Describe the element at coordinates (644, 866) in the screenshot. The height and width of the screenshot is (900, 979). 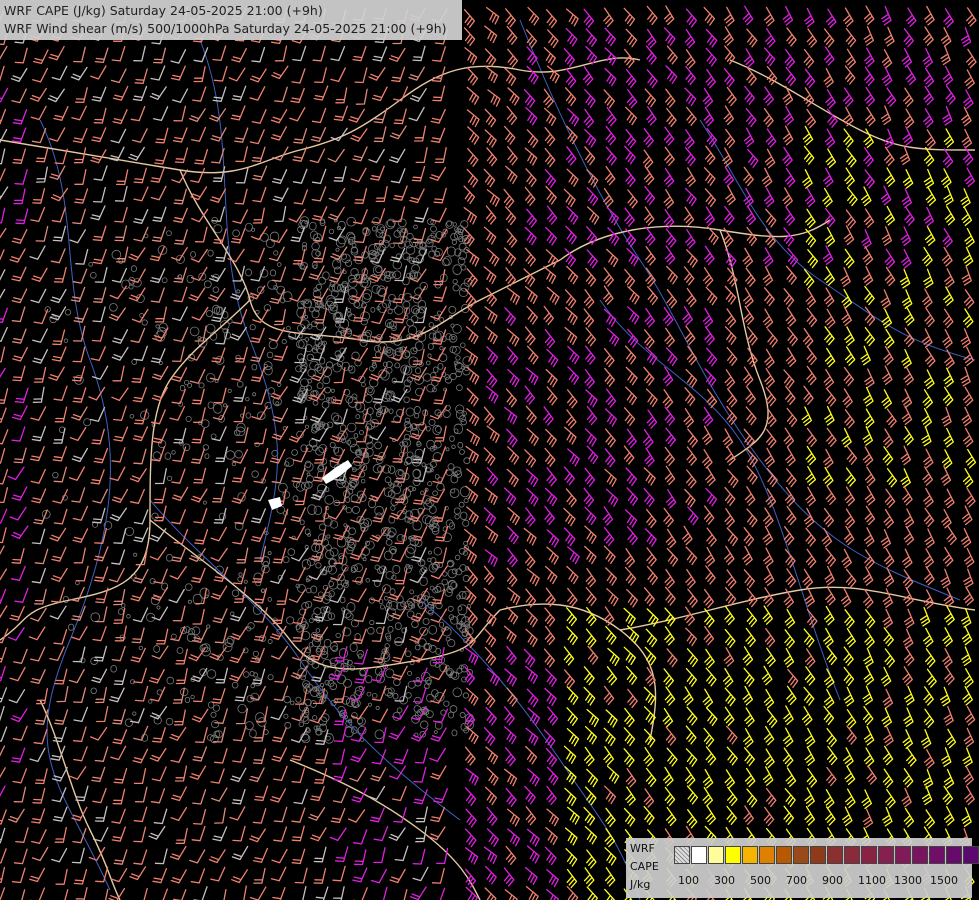
I see `legend-field: CAPE` at that location.